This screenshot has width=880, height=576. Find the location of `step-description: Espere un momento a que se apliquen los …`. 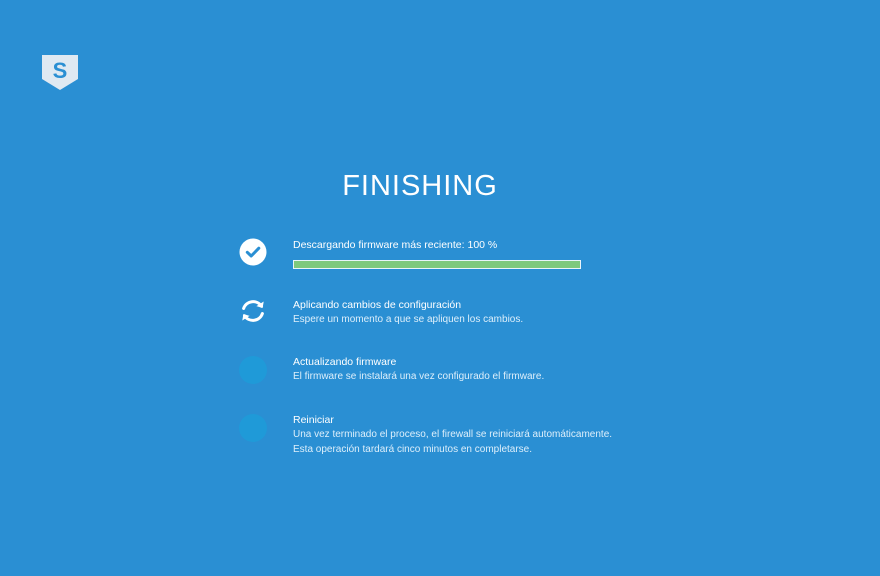

step-description: Espere un momento a que se apliquen los … is located at coordinates (408, 319).